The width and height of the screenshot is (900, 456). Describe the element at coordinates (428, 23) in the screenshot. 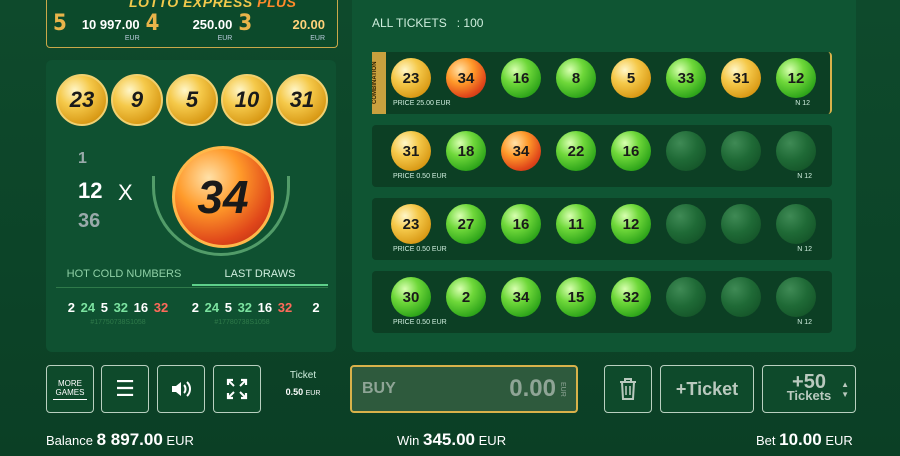

I see `all-tickets-label: ALL TICKETS : 100` at that location.